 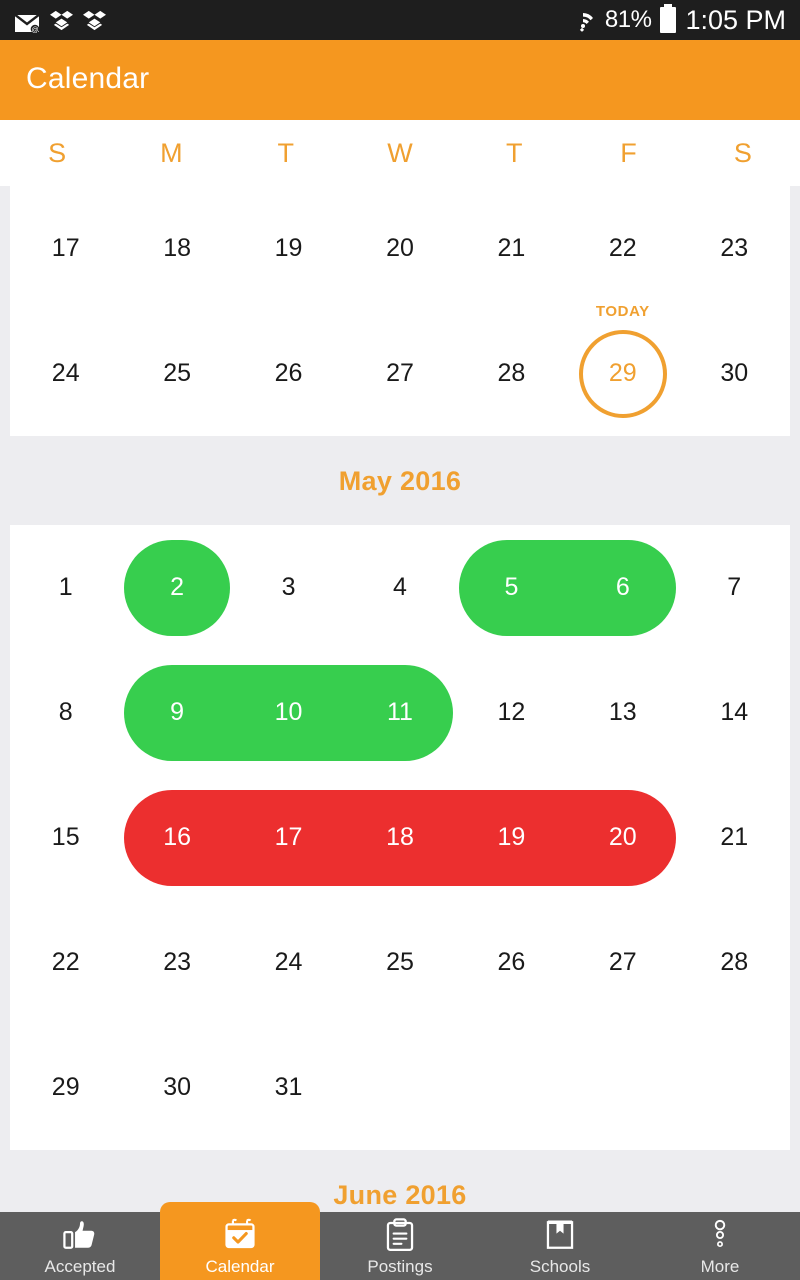 What do you see at coordinates (720, 1235) in the screenshot?
I see `more-dots-icon` at bounding box center [720, 1235].